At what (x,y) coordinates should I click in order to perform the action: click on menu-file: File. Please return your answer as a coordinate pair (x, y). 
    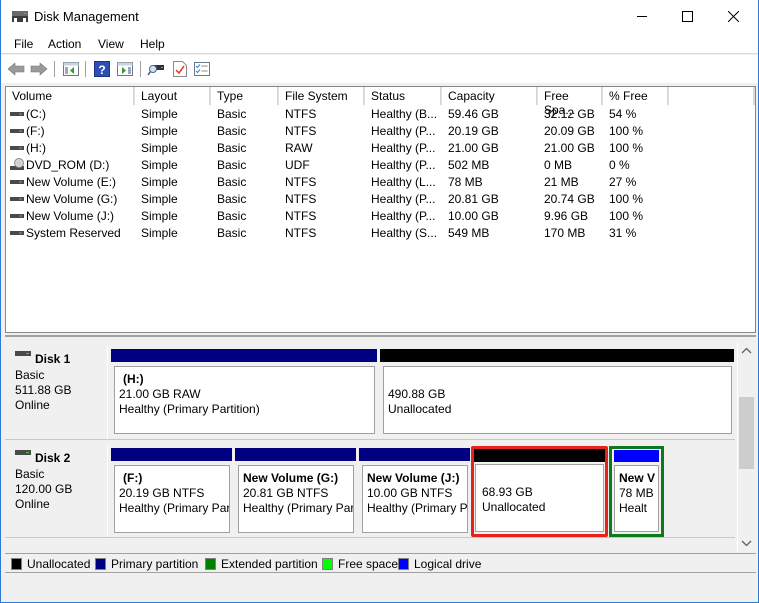
    Looking at the image, I should click on (23, 44).